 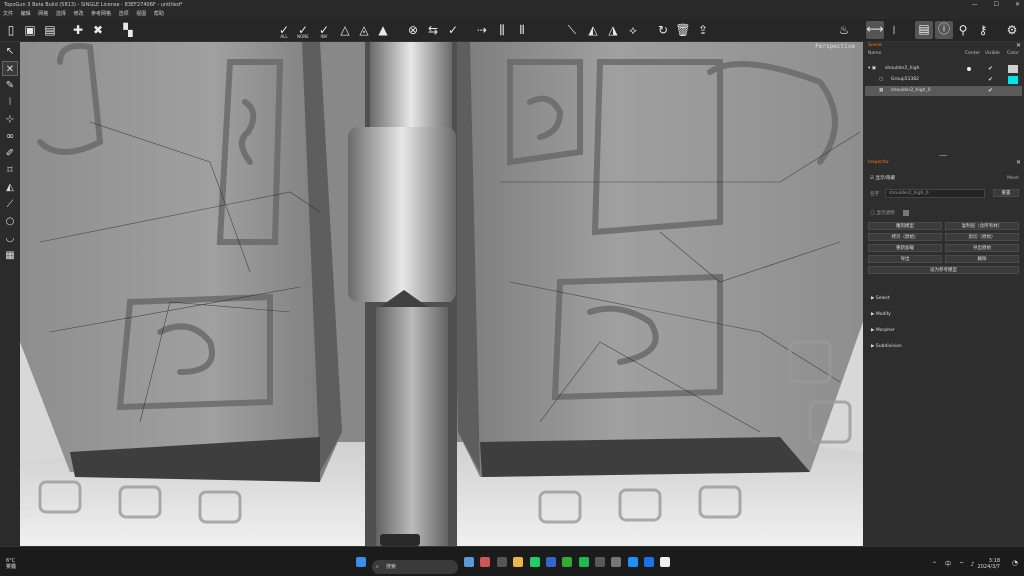 I want to click on save-icon: ▣, so click(x=30, y=30).